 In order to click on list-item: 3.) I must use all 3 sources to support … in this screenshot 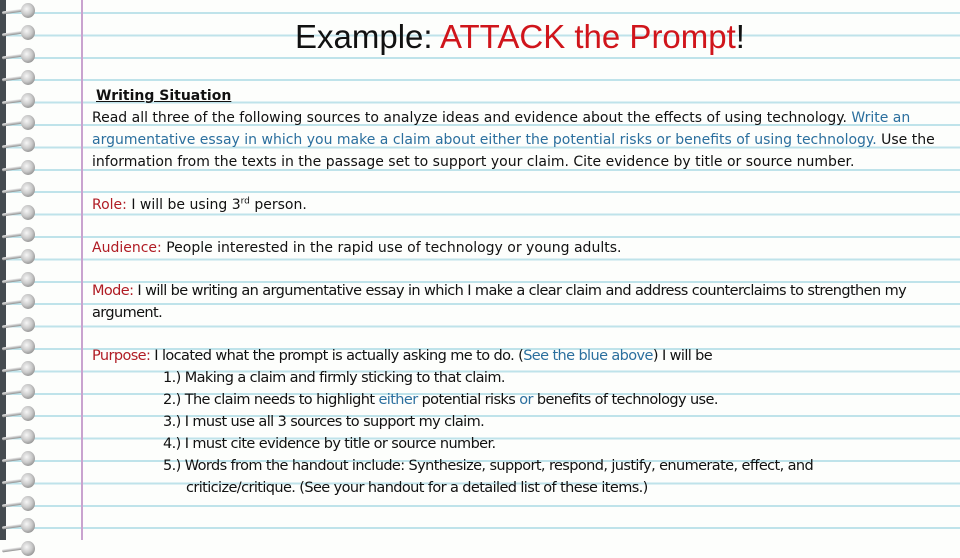, I will do `click(324, 422)`.